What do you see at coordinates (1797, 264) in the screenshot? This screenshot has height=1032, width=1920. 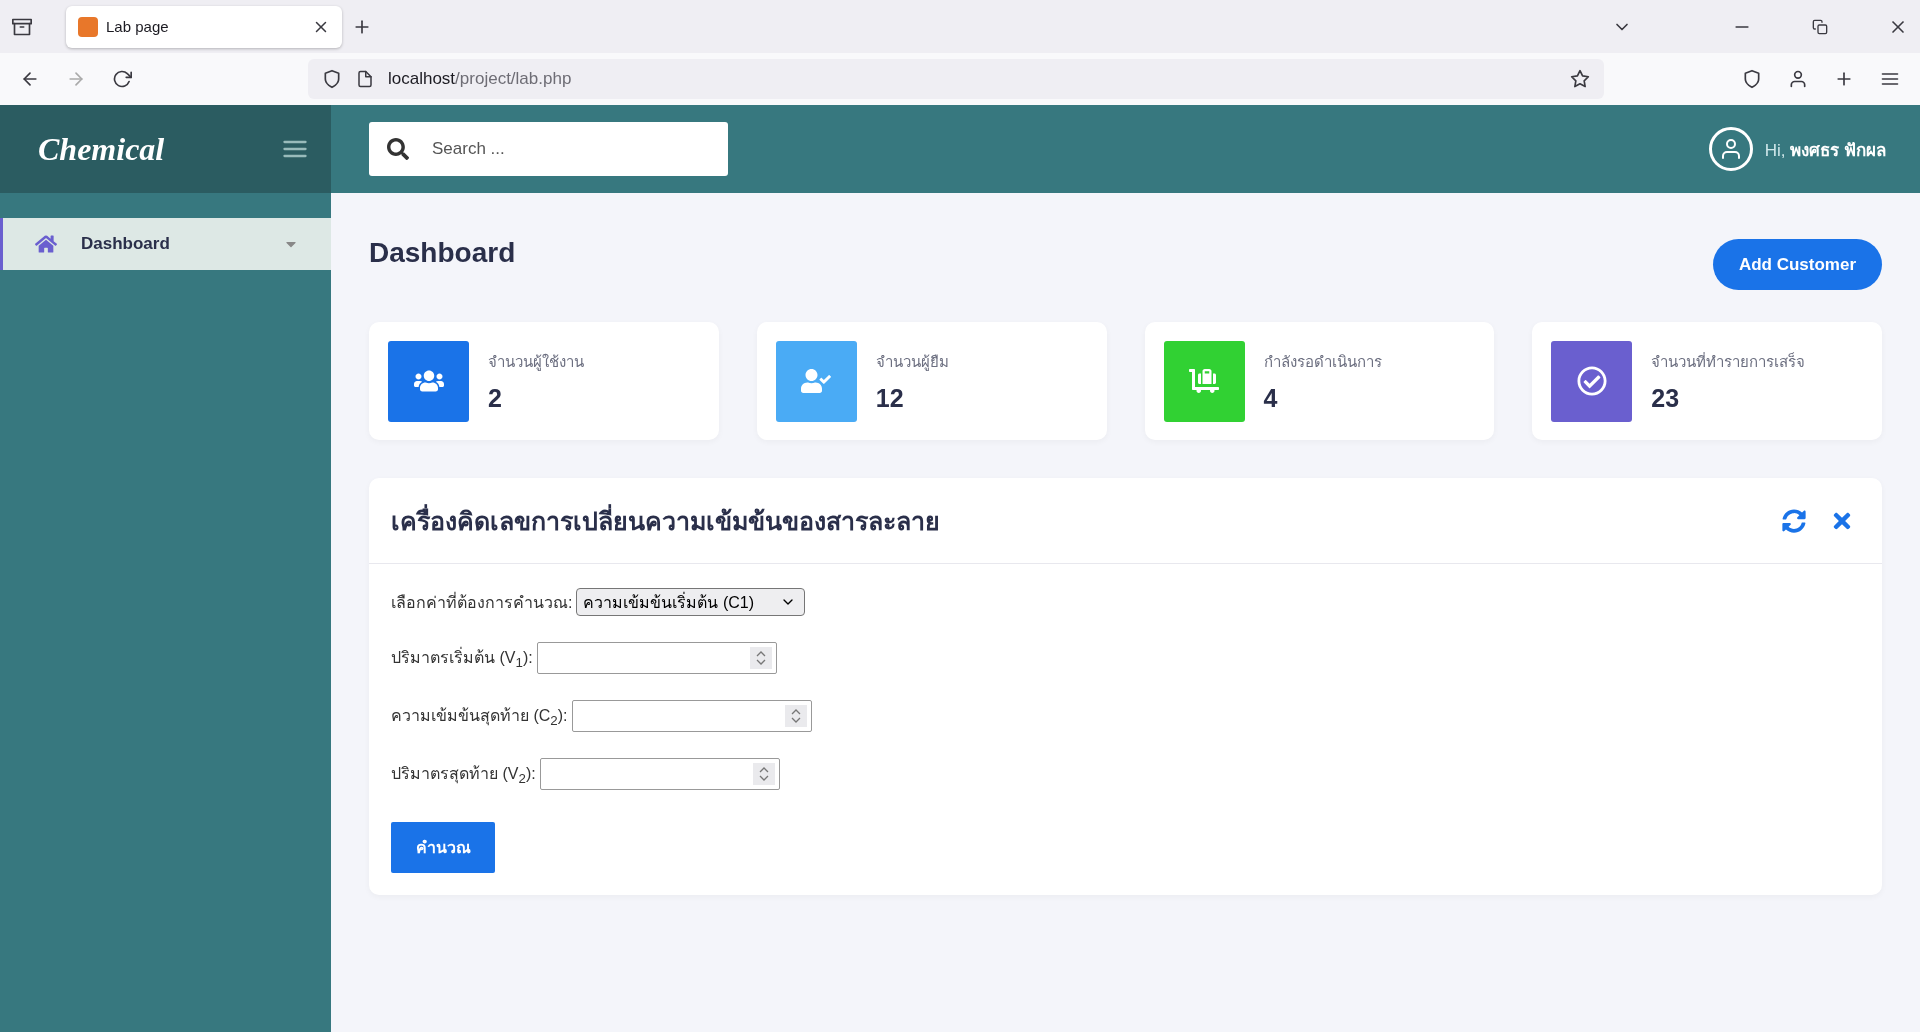 I see `add-customer-button: Add Customer` at bounding box center [1797, 264].